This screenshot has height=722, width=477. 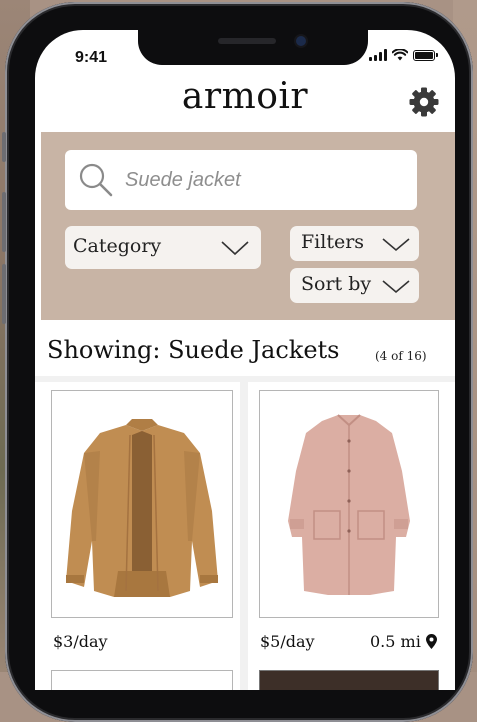 I want to click on search-input: Suede jacket, so click(x=241, y=180).